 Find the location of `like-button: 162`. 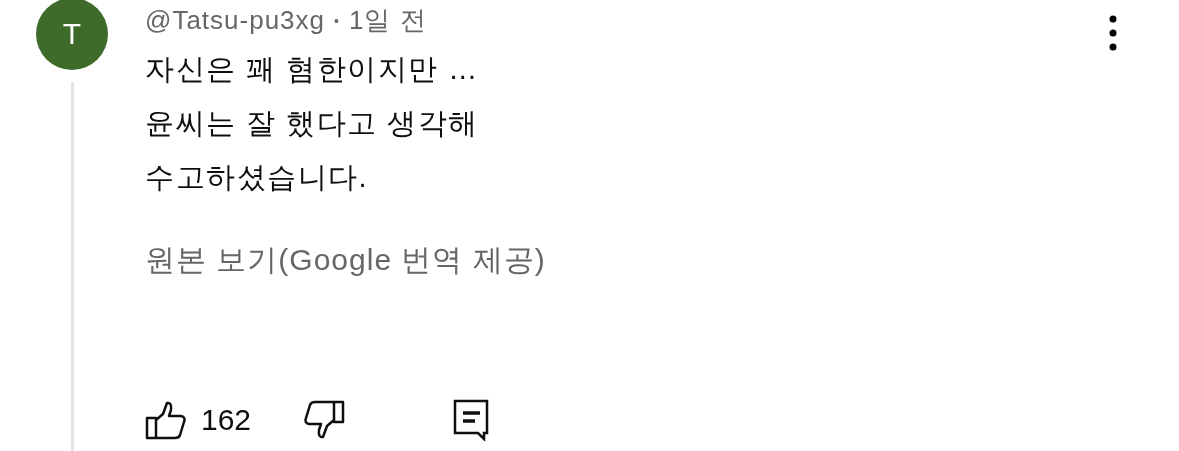

like-button: 162 is located at coordinates (198, 420).